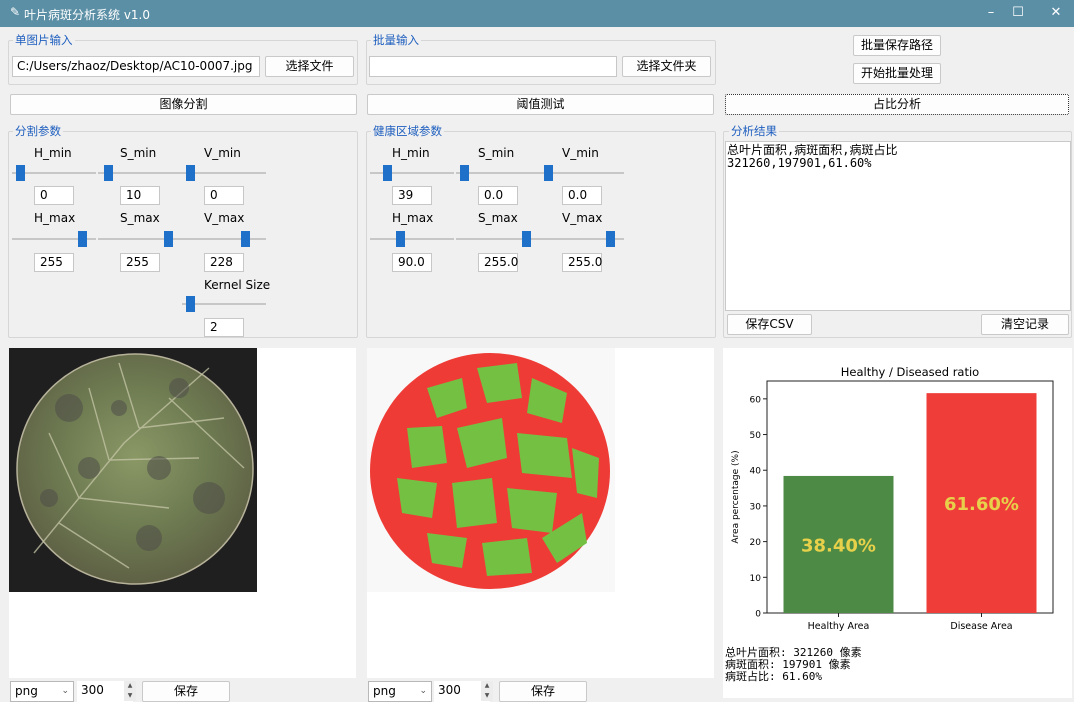 Image resolution: width=1074 pixels, height=702 pixels. Describe the element at coordinates (138, 153) in the screenshot. I see `seg_params-s_min-label: S_min` at that location.